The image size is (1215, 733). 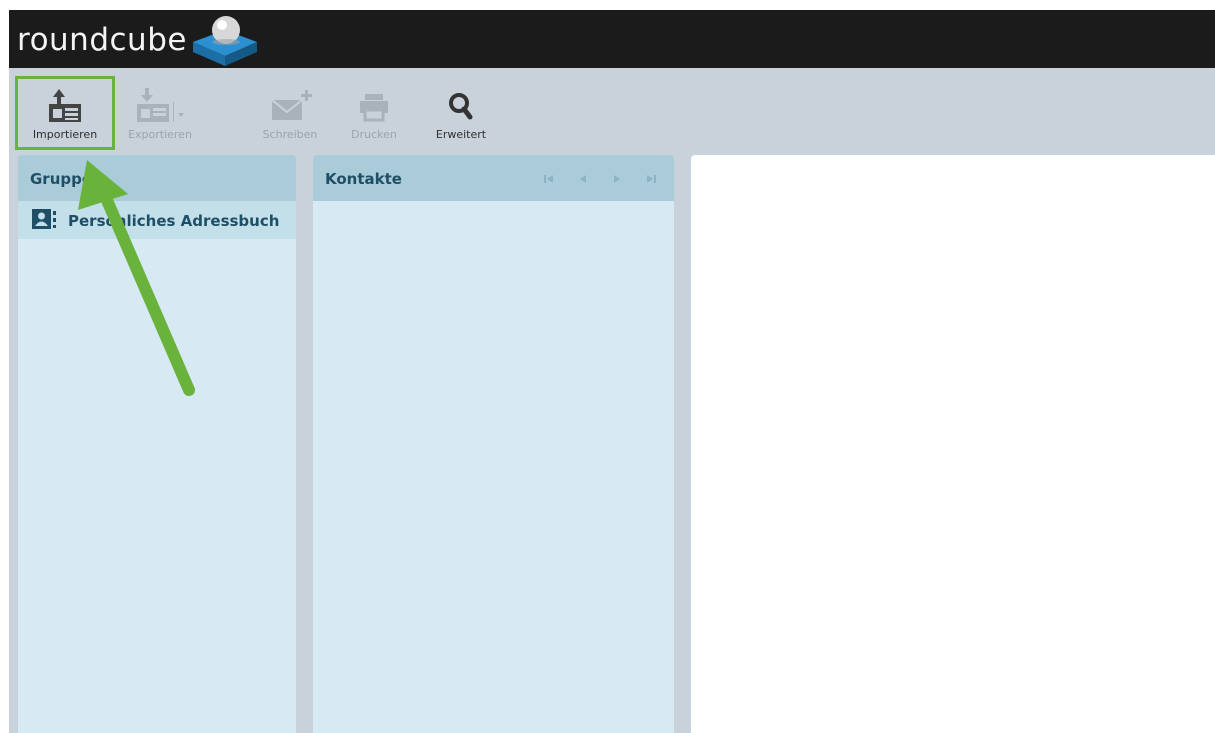 What do you see at coordinates (65, 105) in the screenshot?
I see `import-icon` at bounding box center [65, 105].